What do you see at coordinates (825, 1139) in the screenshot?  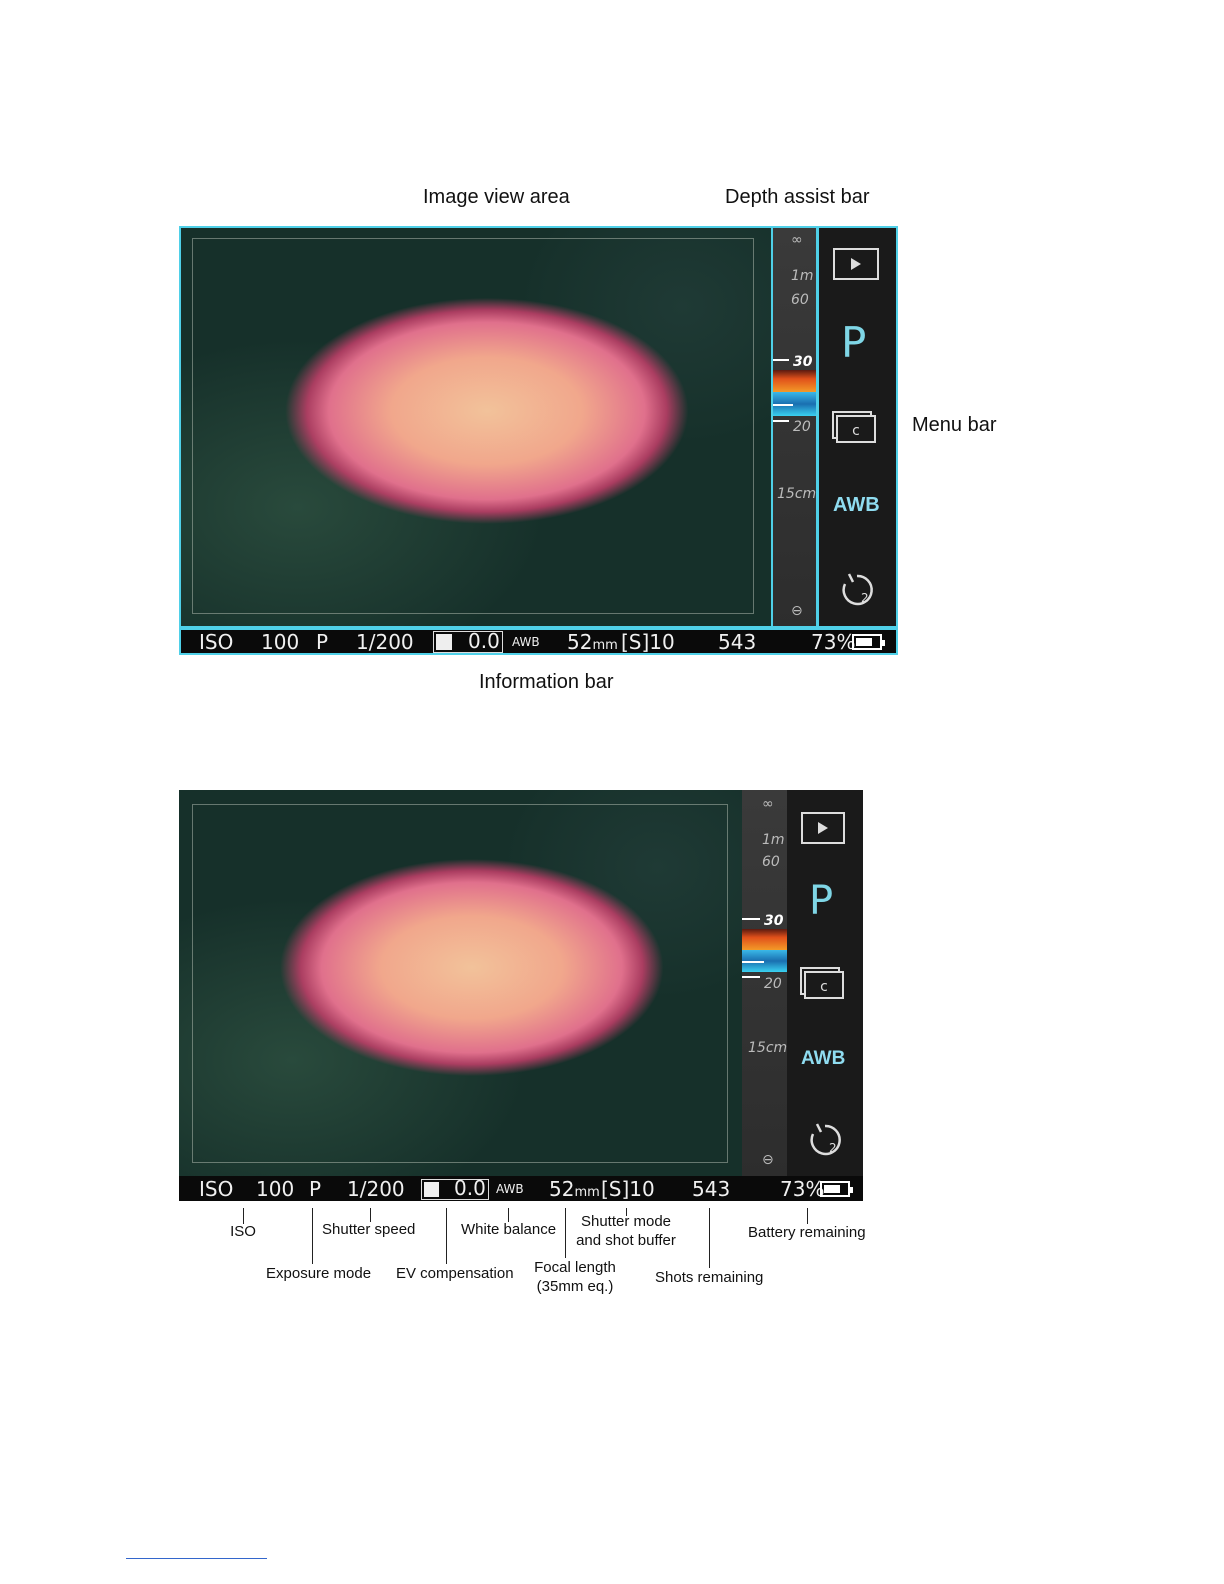 I see `self-timer-icon-2: 2` at bounding box center [825, 1139].